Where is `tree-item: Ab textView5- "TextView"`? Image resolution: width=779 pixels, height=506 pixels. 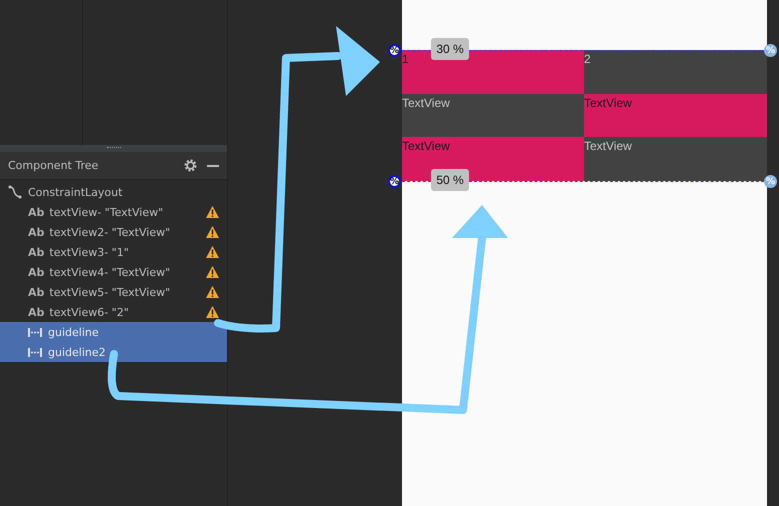
tree-item: Ab textView5- "TextView" is located at coordinates (113, 292).